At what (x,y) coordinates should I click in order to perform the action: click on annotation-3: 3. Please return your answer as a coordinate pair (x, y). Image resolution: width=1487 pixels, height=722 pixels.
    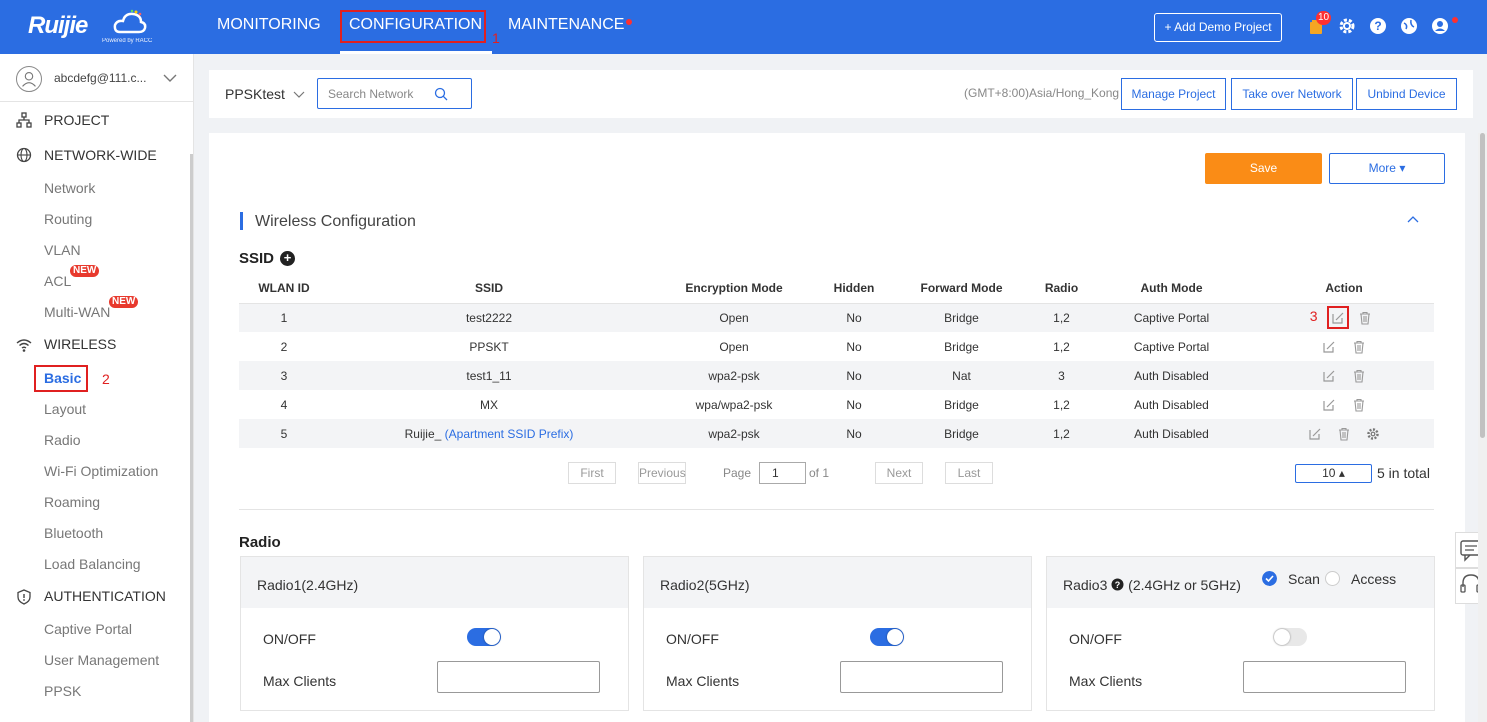
    Looking at the image, I should click on (1313, 316).